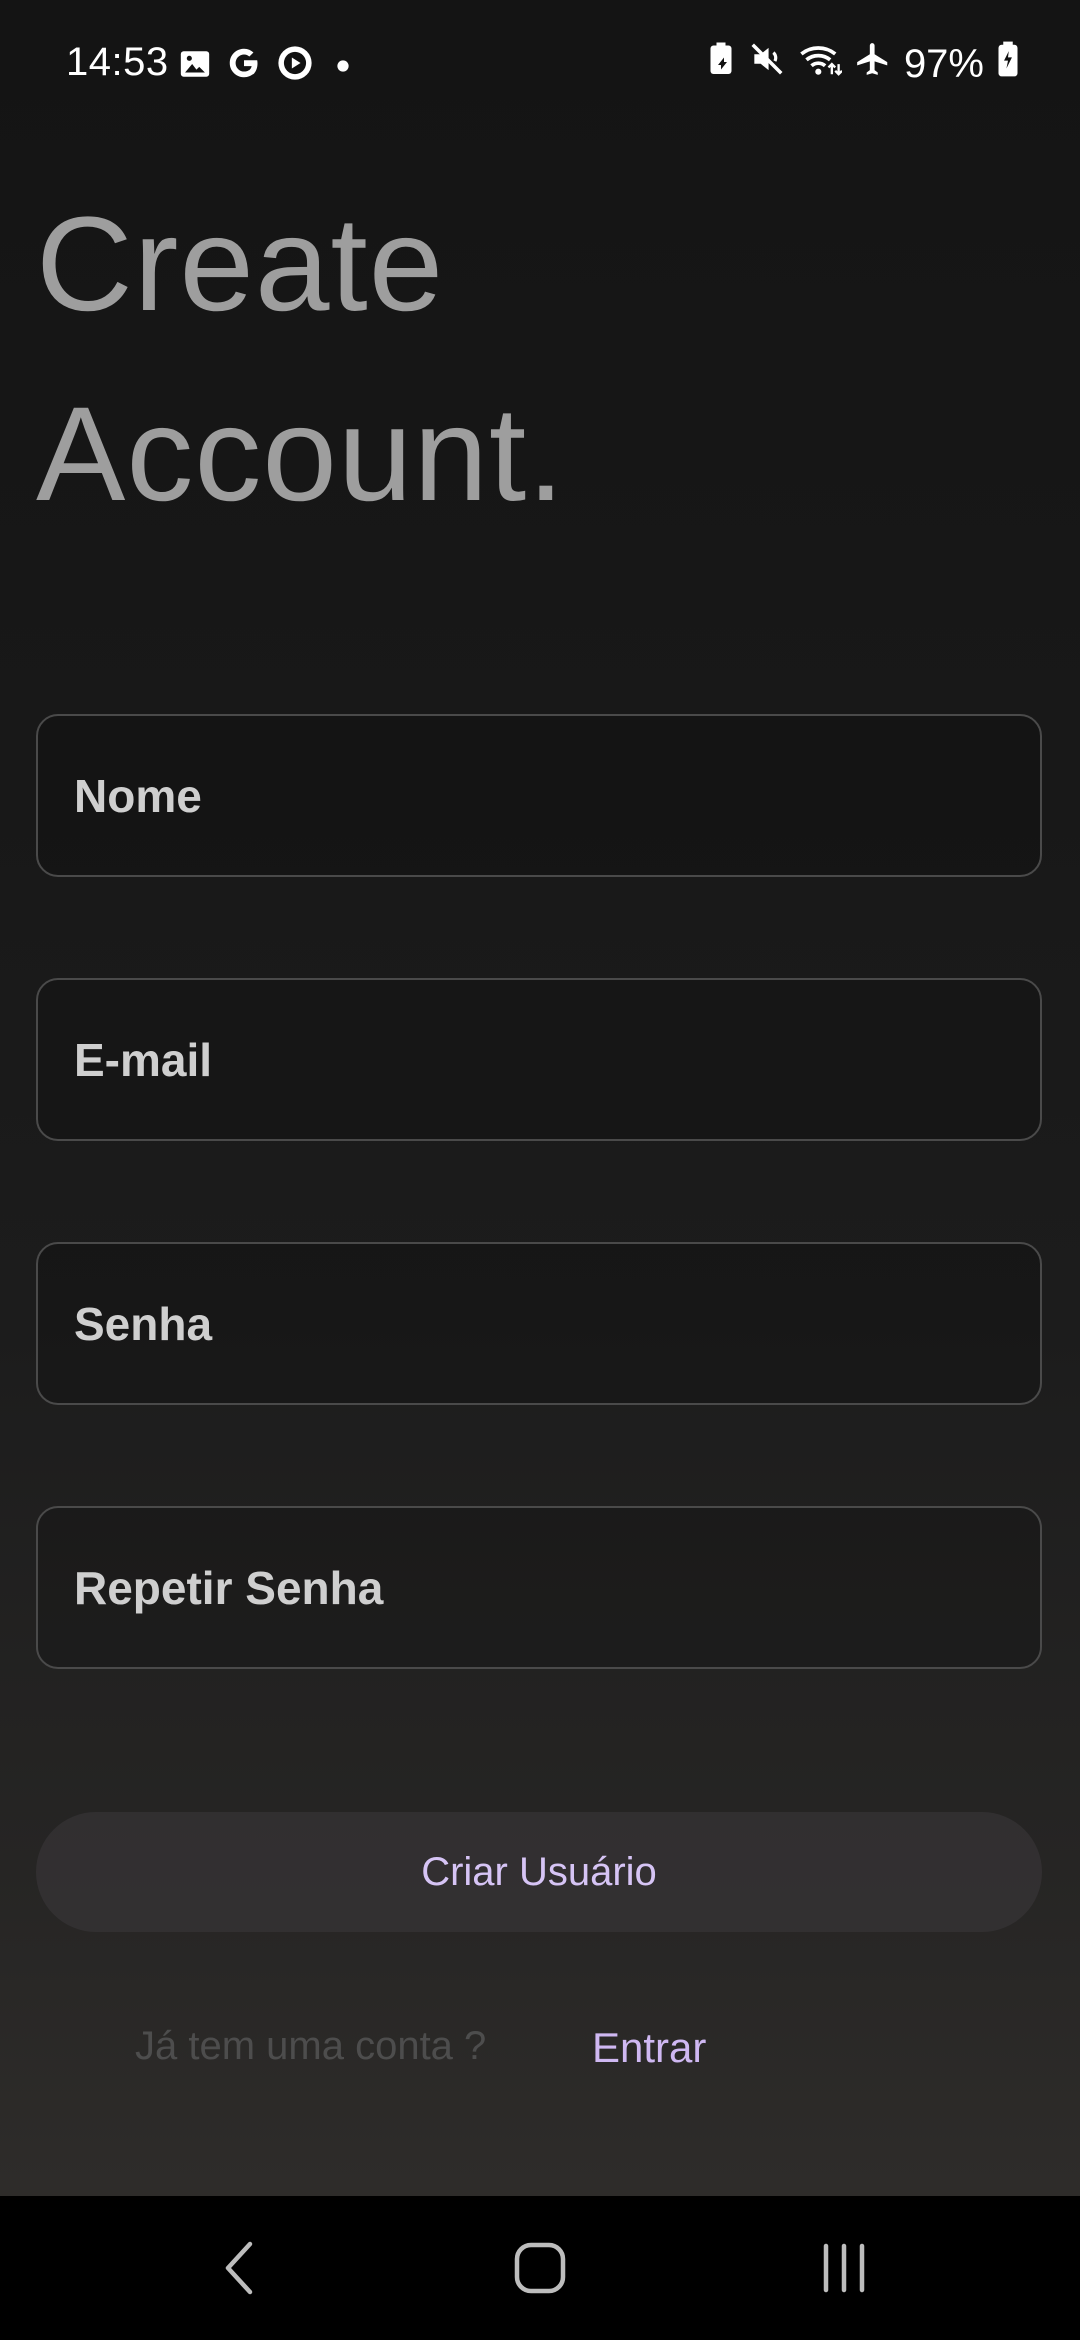 Image resolution: width=1080 pixels, height=2340 pixels. What do you see at coordinates (244, 68) in the screenshot?
I see `google-icon` at bounding box center [244, 68].